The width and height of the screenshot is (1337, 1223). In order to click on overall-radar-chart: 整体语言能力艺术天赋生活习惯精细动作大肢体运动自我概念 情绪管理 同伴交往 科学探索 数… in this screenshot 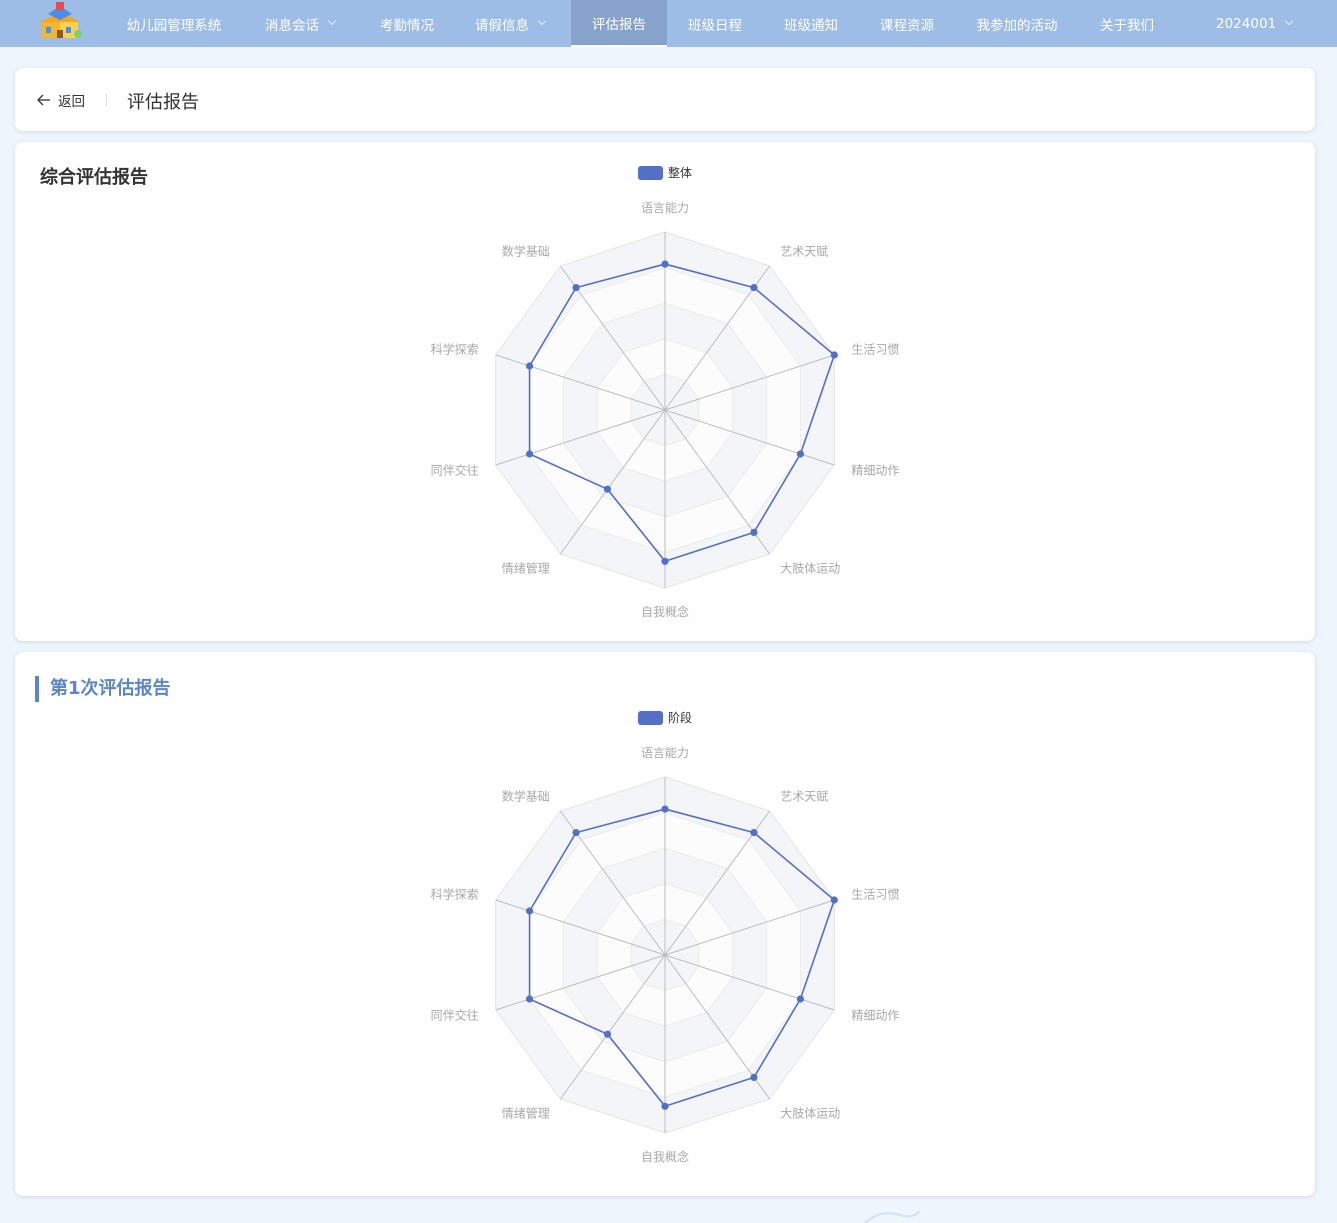, I will do `click(665, 392)`.